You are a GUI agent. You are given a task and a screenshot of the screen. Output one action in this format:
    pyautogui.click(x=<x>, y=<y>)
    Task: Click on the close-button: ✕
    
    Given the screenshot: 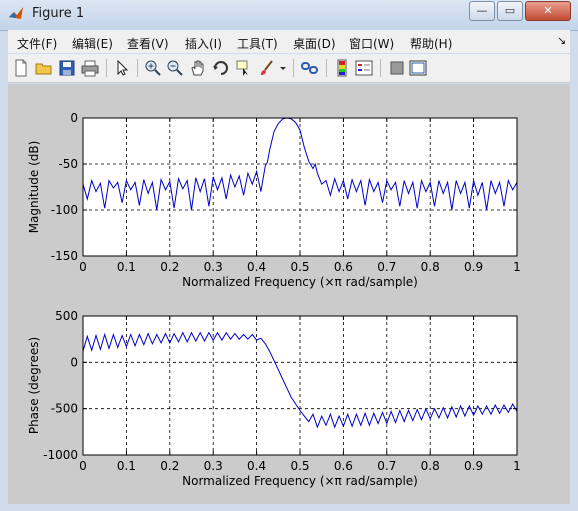 What is the action you would take?
    pyautogui.click(x=548, y=11)
    